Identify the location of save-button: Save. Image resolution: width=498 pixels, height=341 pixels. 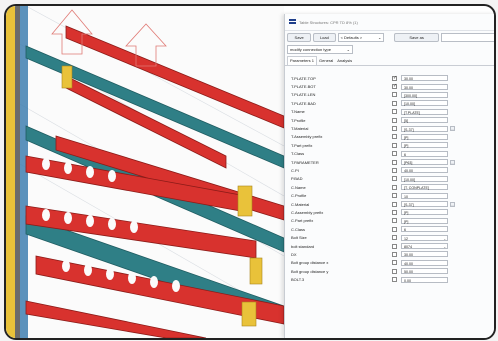
(299, 37).